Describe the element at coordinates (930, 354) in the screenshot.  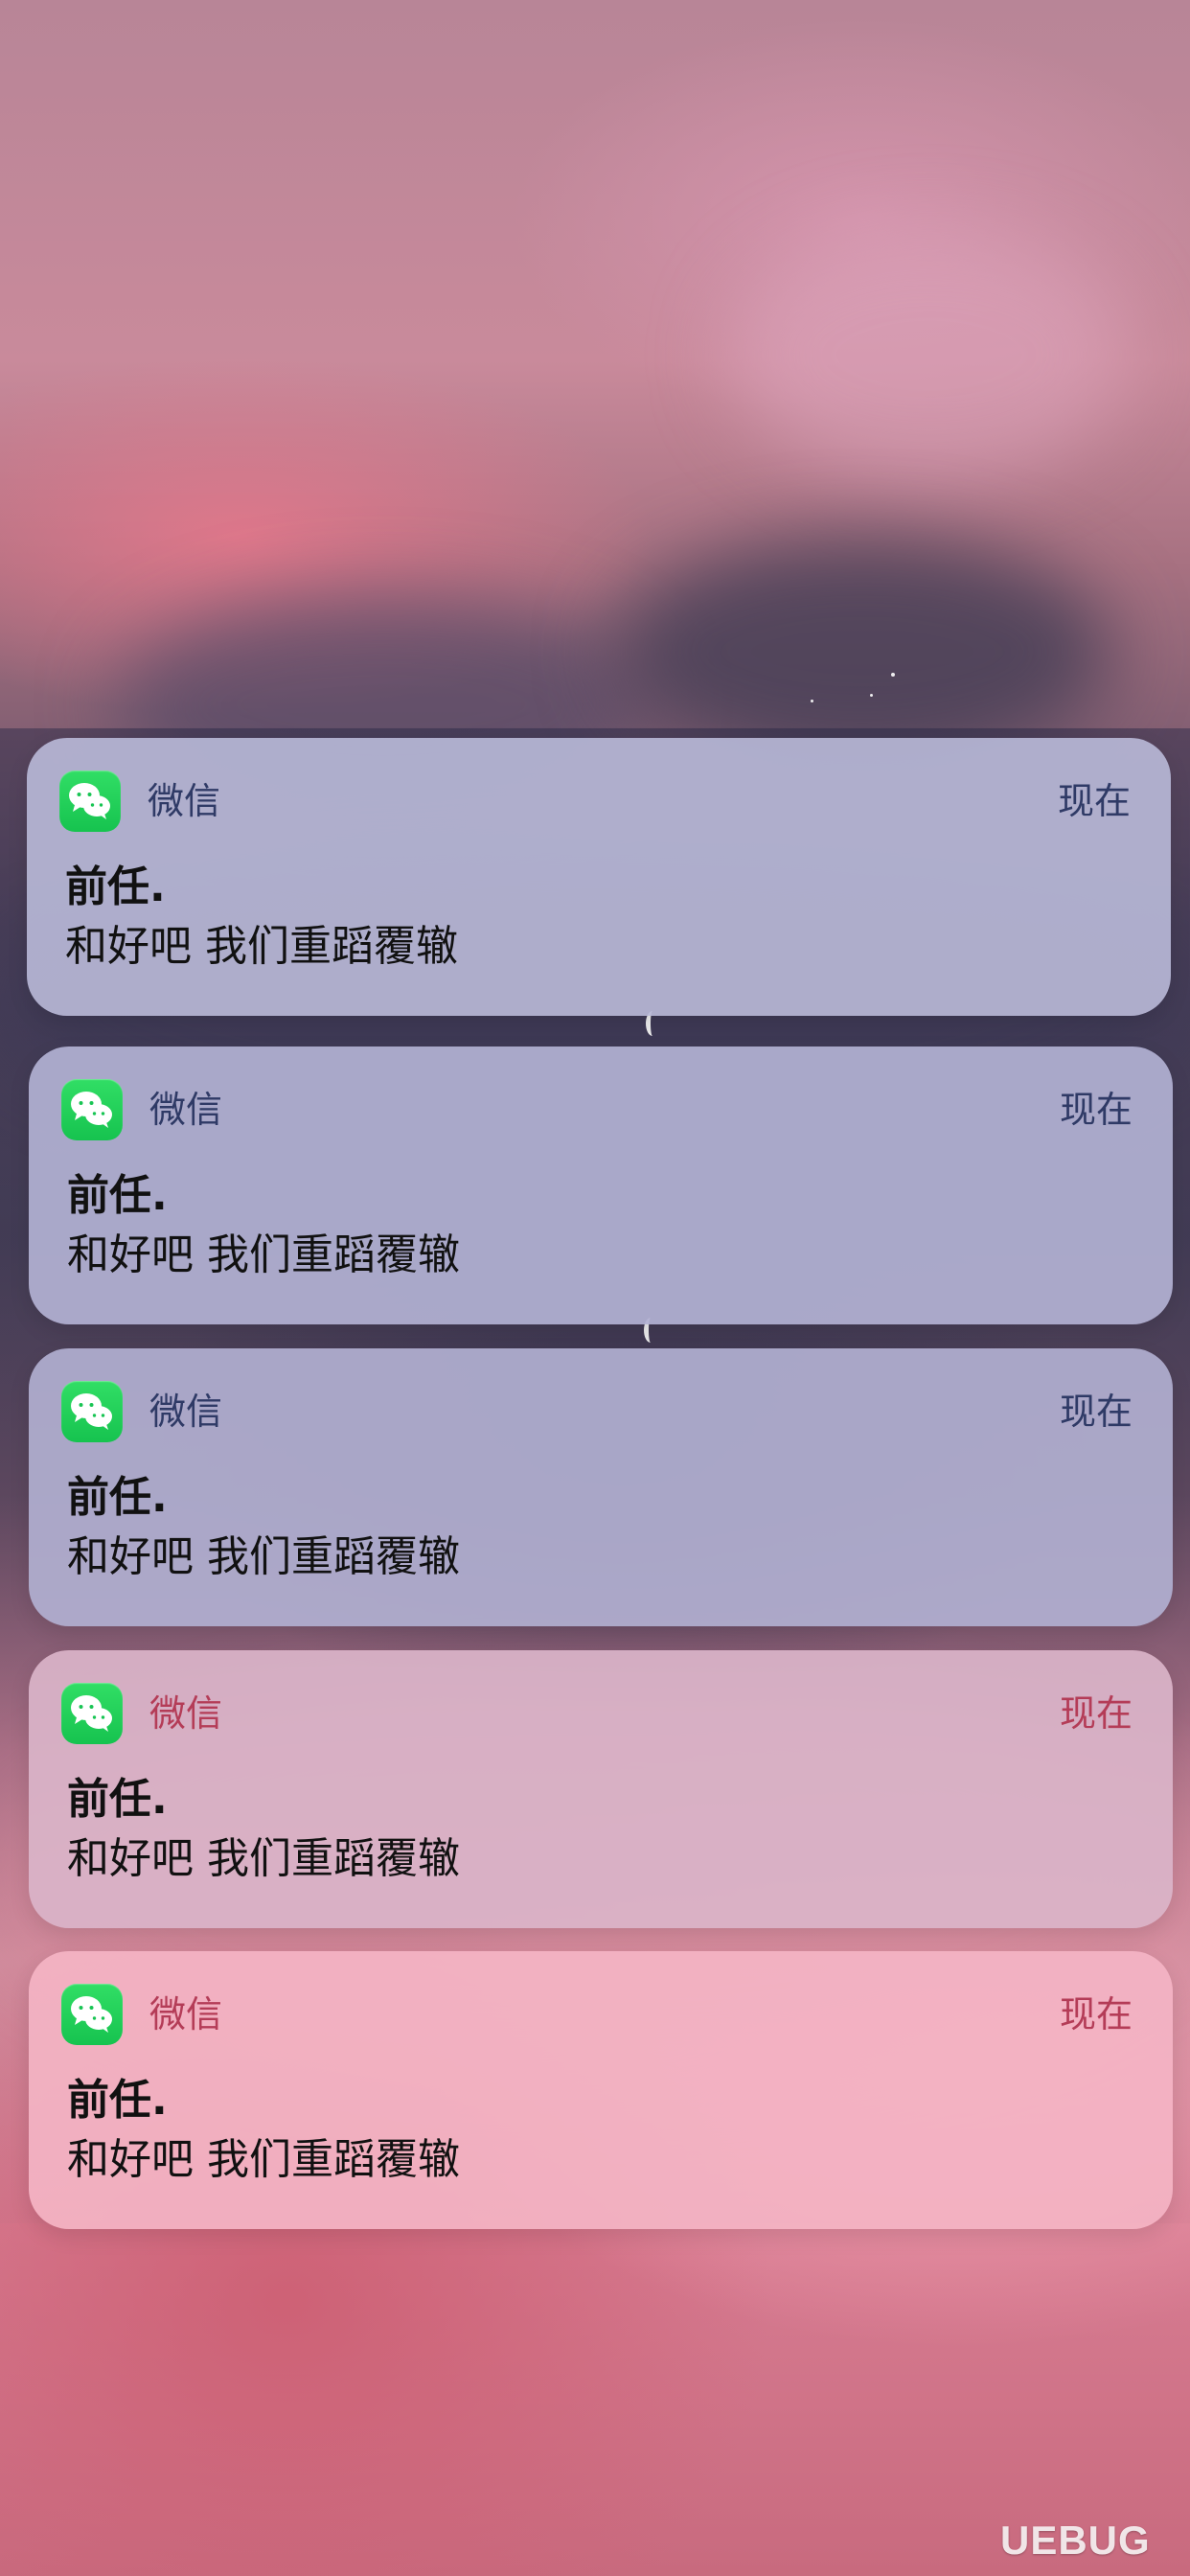
I see `background-cloud` at that location.